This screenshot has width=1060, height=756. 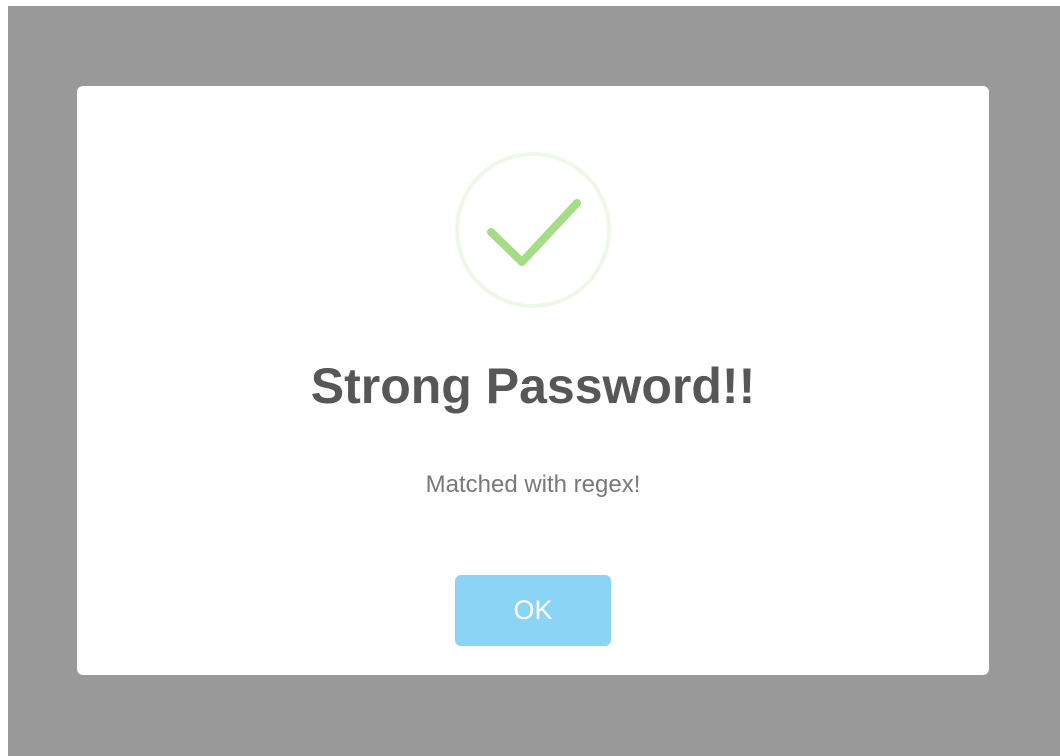 What do you see at coordinates (533, 386) in the screenshot?
I see `dialog-title: Strong Password!!` at bounding box center [533, 386].